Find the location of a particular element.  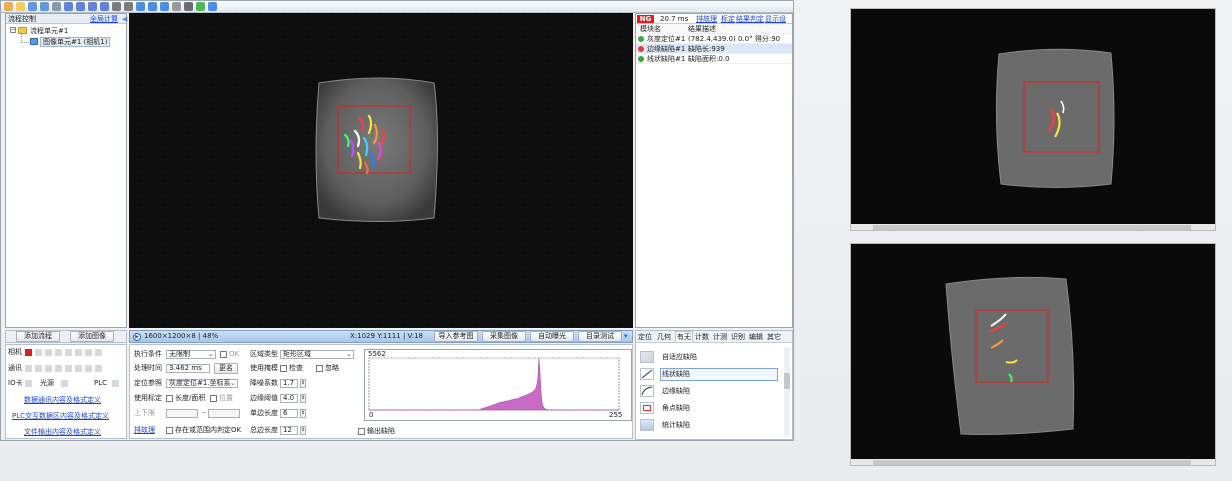

output-defect-checkbox is located at coordinates (361, 431).